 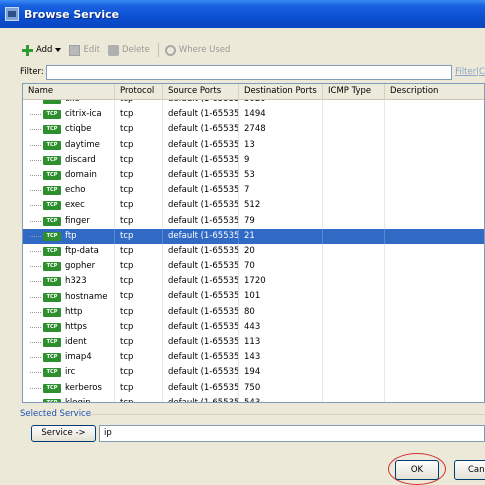 I want to click on cell-destination-ports: 7, so click(x=281, y=190).